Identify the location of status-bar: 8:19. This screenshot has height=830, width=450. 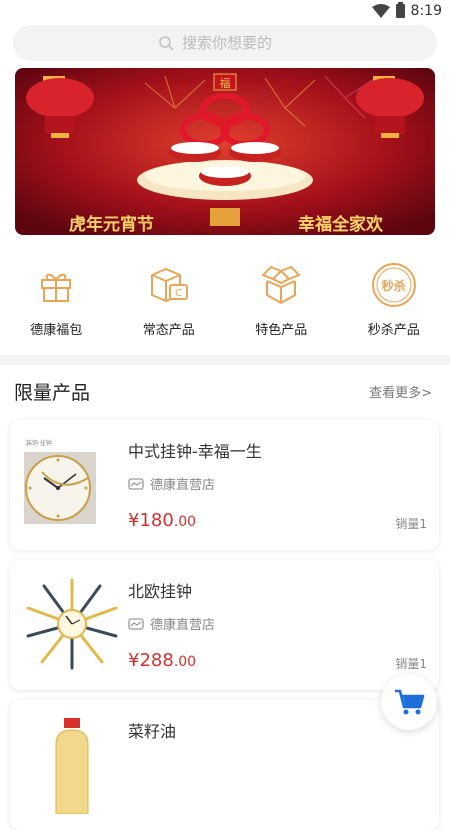
(225, 12).